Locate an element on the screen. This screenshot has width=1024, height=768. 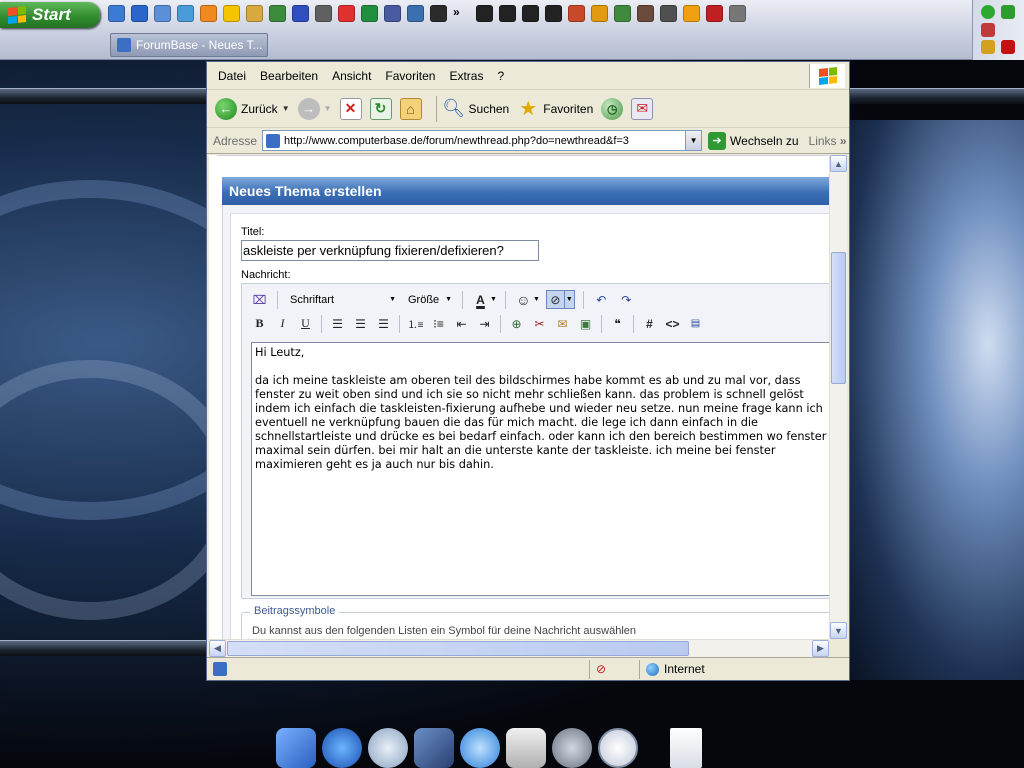
go-button: ➔ Wechseln zu is located at coordinates (753, 140).